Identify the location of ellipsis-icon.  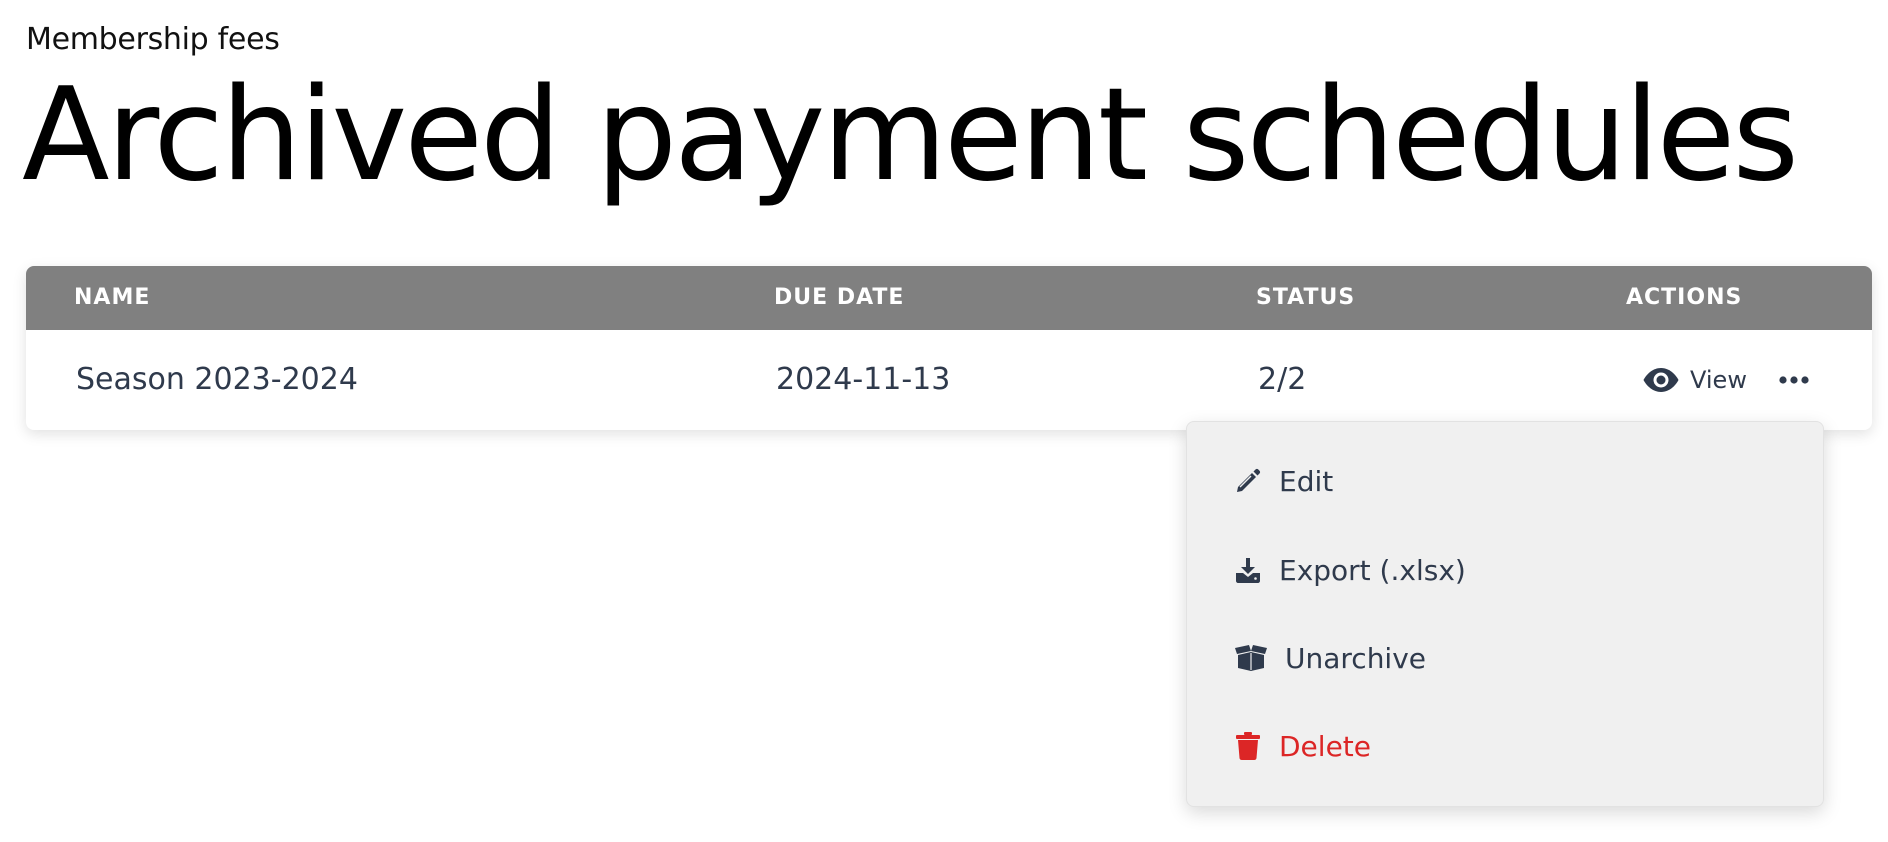
(1794, 380).